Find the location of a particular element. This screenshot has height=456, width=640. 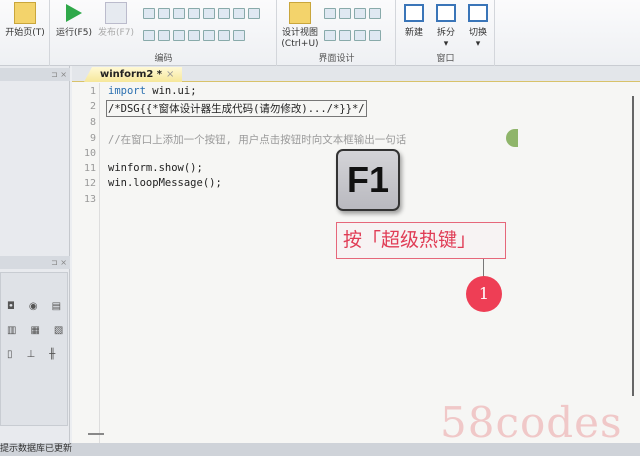

tab-order-icon is located at coordinates (375, 13).